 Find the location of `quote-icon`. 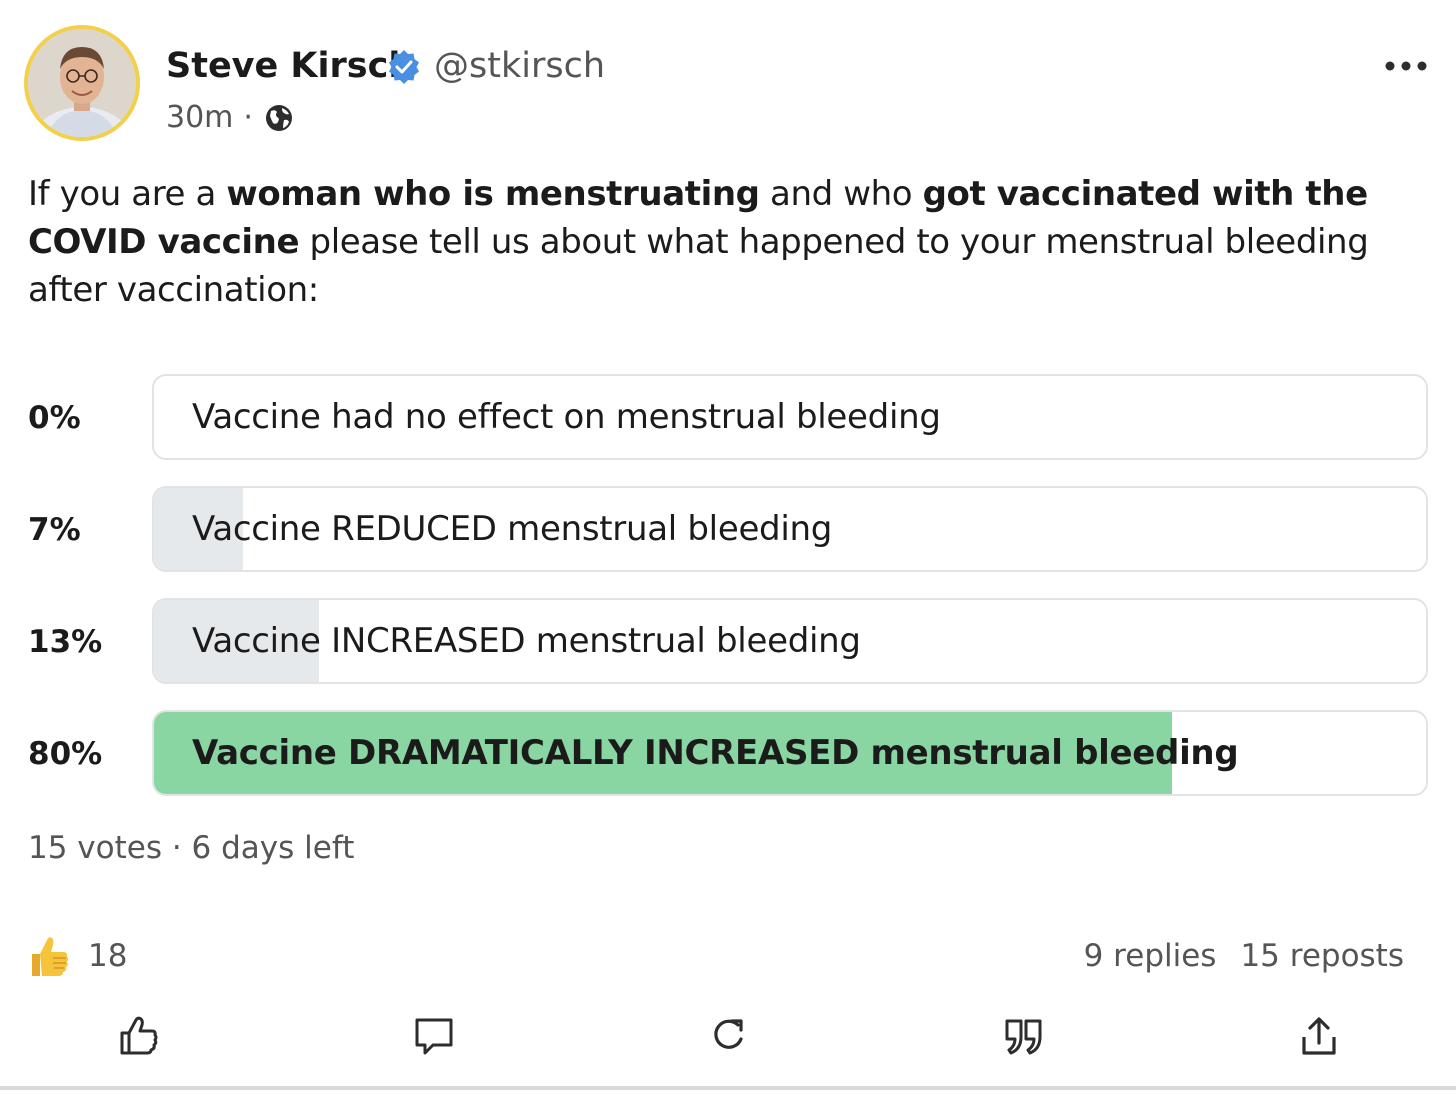

quote-icon is located at coordinates (1023, 1037).